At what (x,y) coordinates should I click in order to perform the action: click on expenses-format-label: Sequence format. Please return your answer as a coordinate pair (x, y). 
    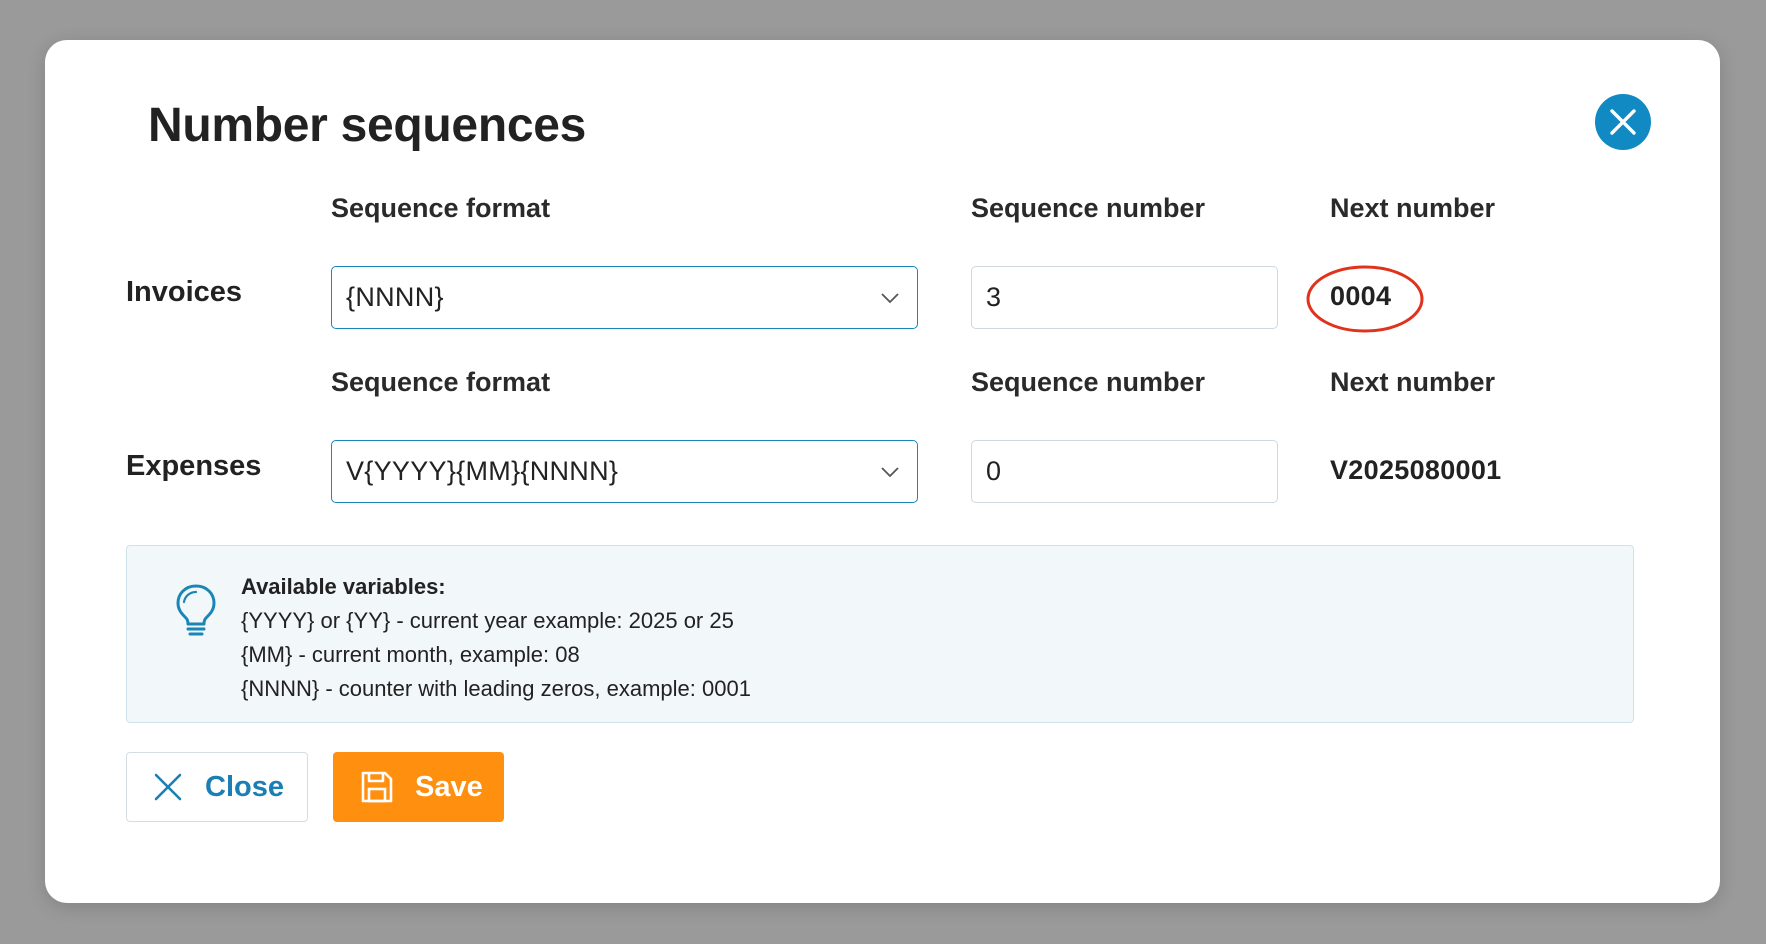
    Looking at the image, I should click on (441, 382).